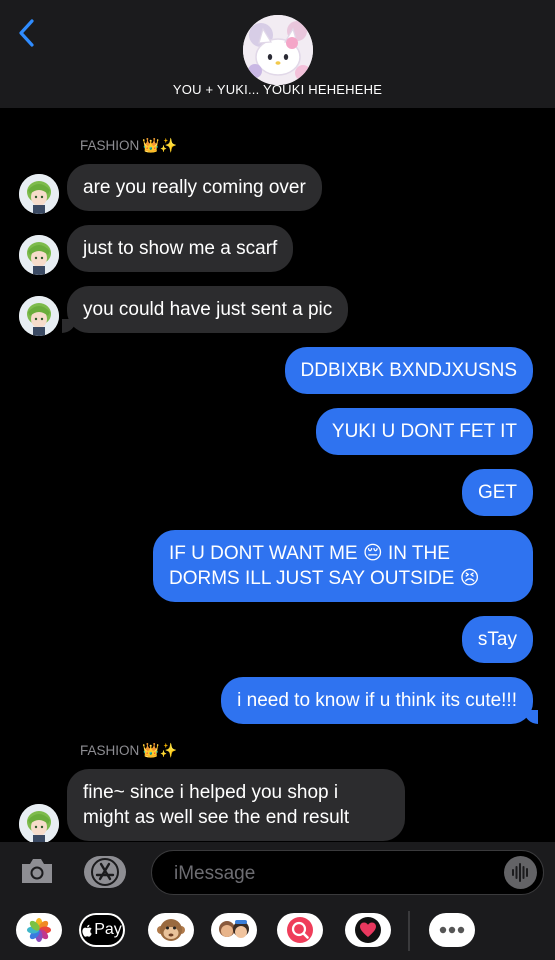 This screenshot has height=960, width=555. I want to click on hello-kitty-avatar-icon, so click(278, 50).